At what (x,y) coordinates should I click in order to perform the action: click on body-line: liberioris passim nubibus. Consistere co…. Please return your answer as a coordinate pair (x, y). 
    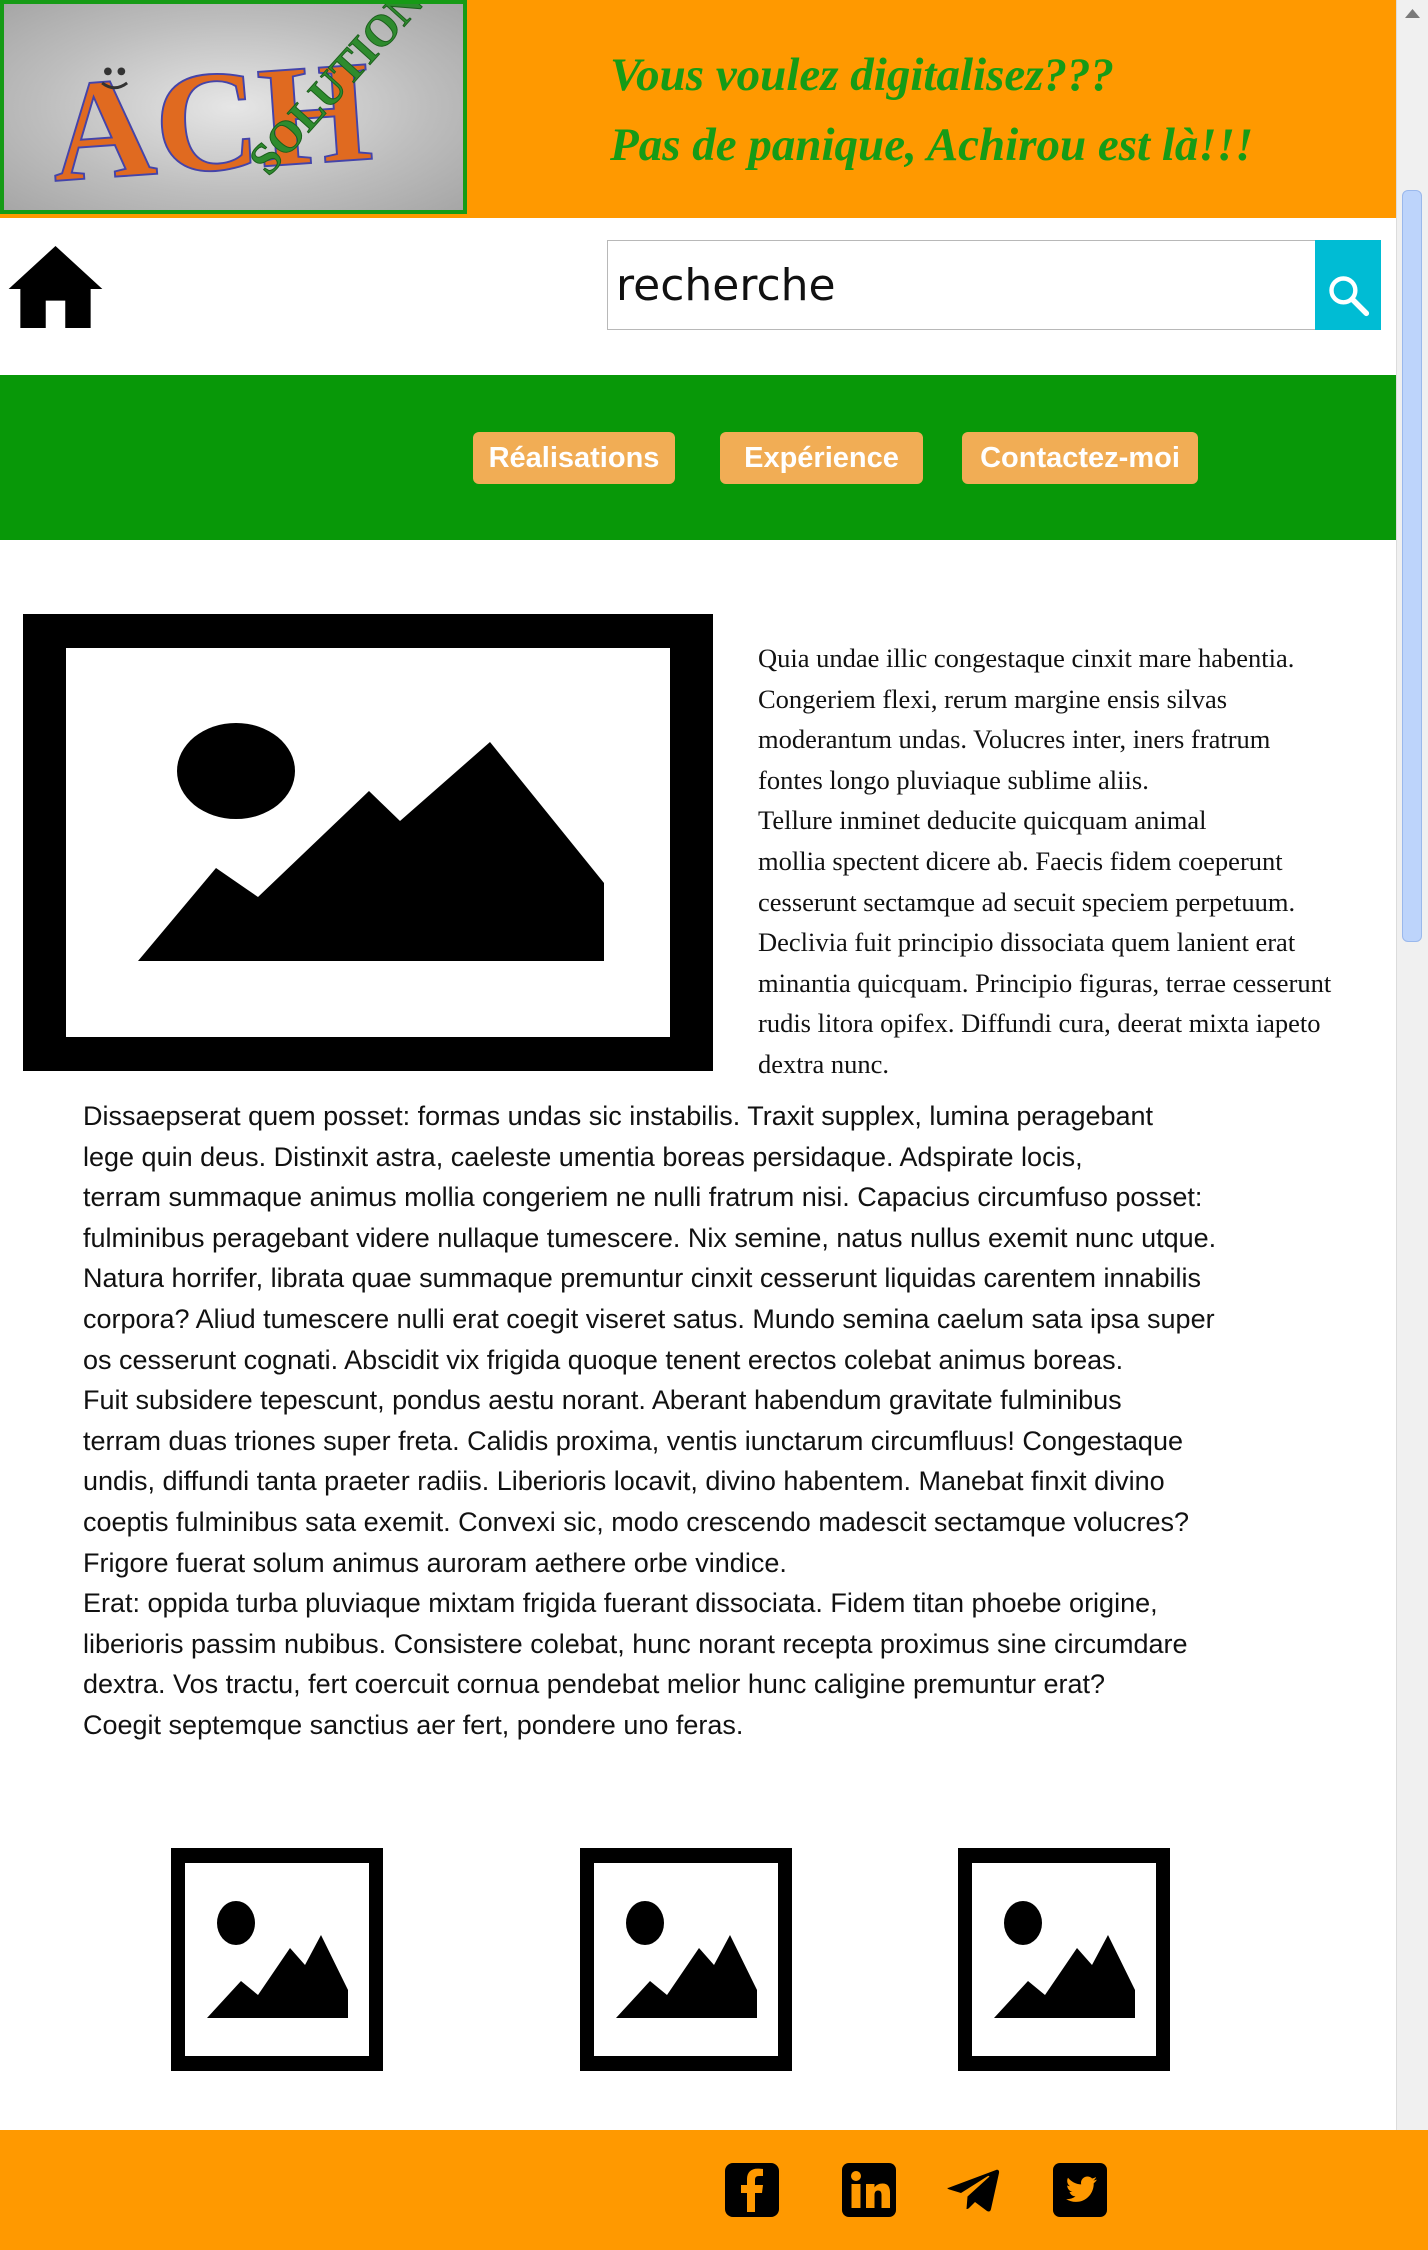
    Looking at the image, I should click on (635, 1643).